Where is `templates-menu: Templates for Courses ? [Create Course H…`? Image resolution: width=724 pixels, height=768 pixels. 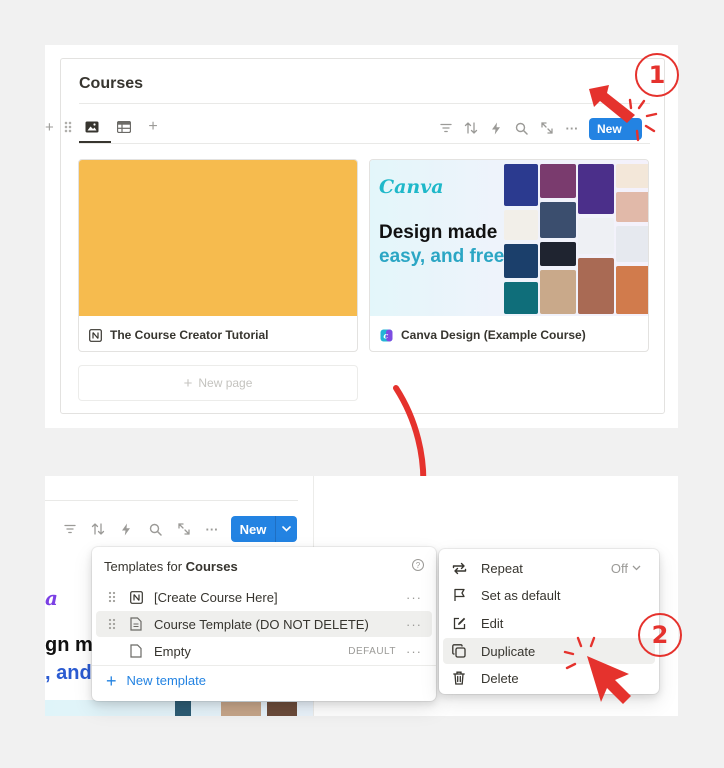
templates-menu: Templates for Courses ? [Create Course H… is located at coordinates (264, 624).